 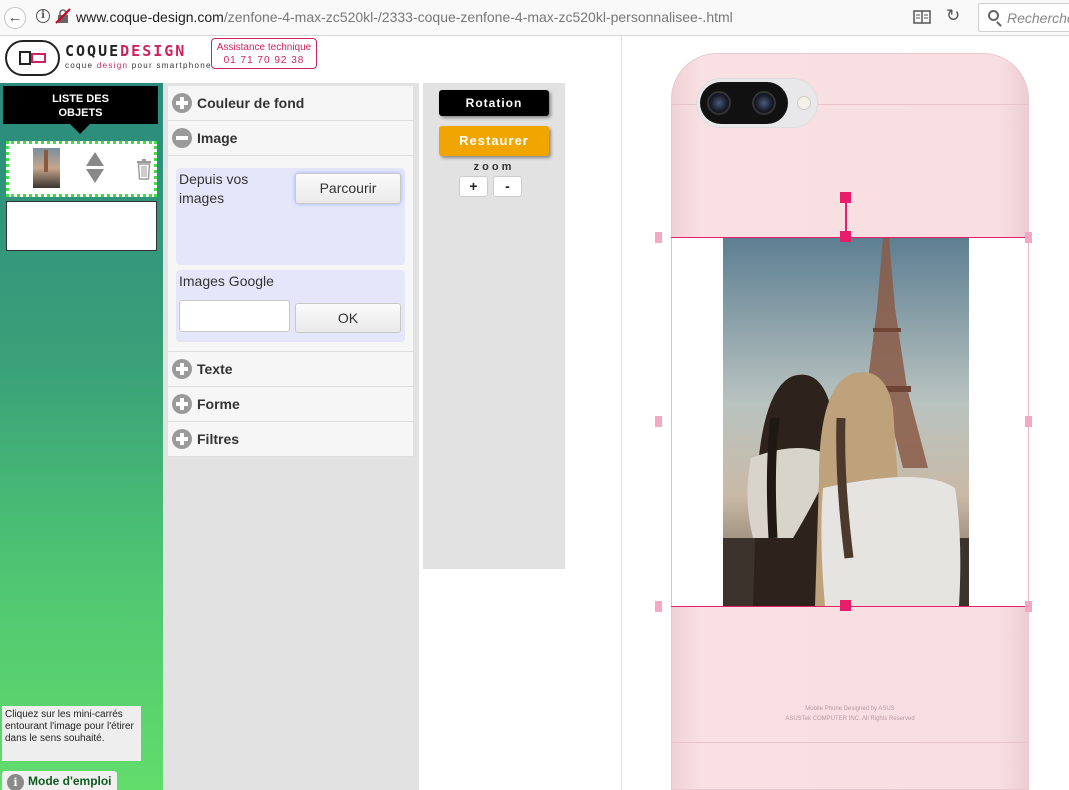 What do you see at coordinates (290, 404) in the screenshot?
I see `section-shape: Forme` at bounding box center [290, 404].